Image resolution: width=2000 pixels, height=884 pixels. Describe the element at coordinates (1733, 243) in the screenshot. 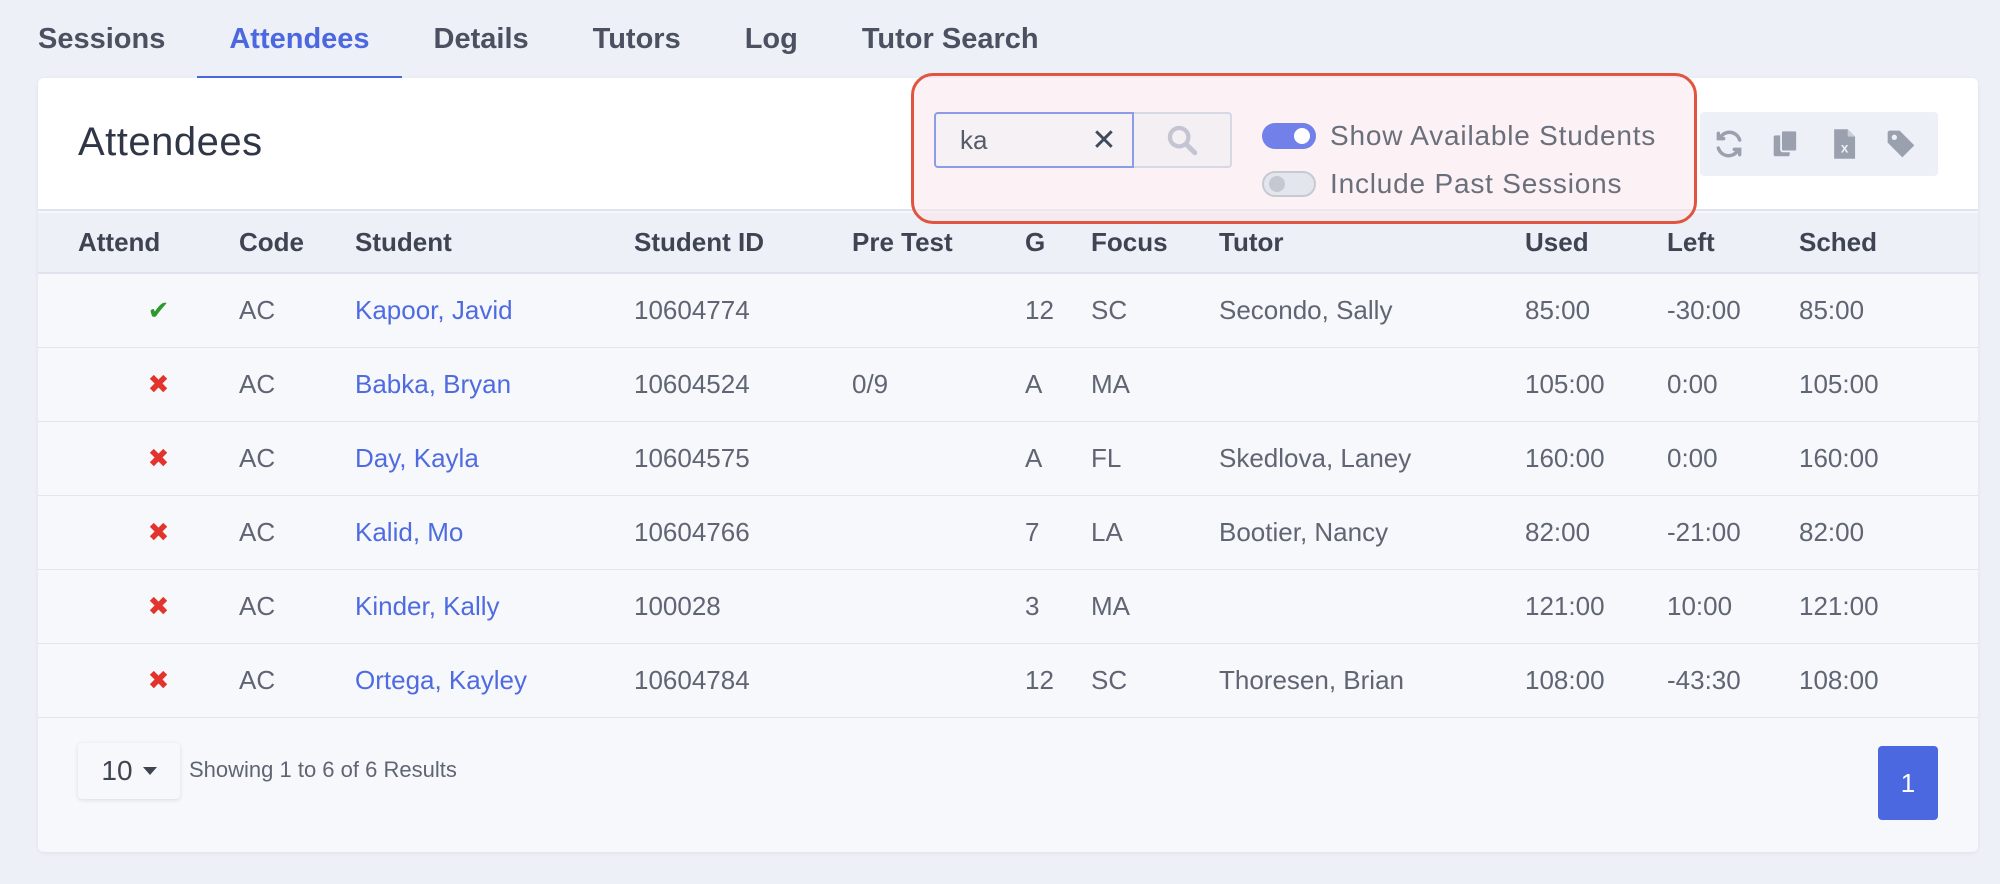

I see `col-left: Left` at that location.